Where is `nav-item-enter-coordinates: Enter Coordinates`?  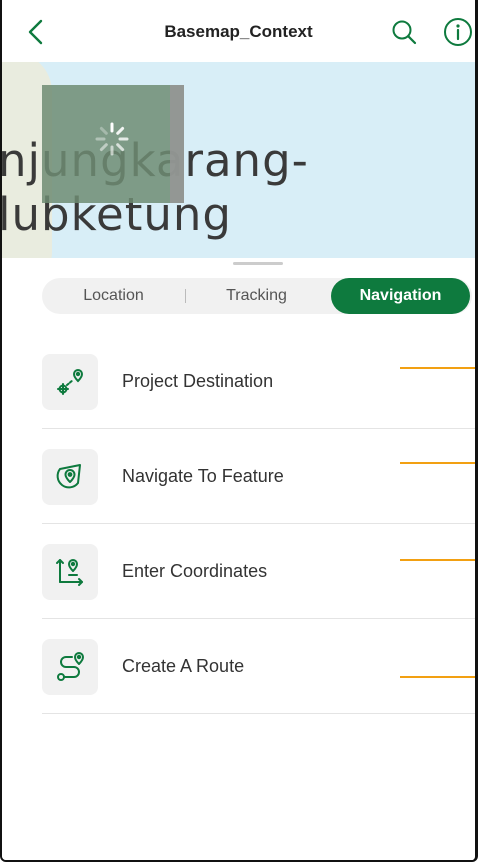
nav-item-enter-coordinates: Enter Coordinates is located at coordinates (258, 571).